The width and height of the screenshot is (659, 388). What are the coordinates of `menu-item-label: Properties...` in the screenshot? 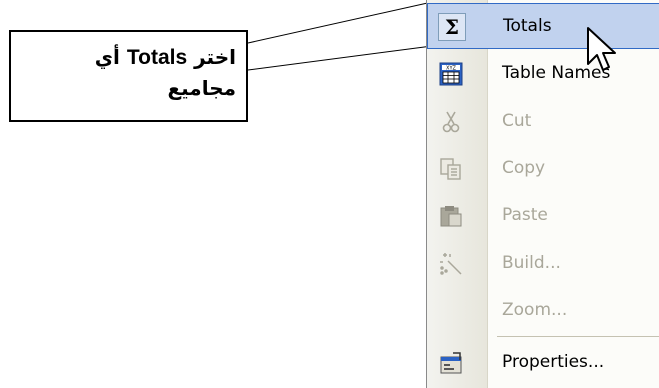 It's located at (553, 362).